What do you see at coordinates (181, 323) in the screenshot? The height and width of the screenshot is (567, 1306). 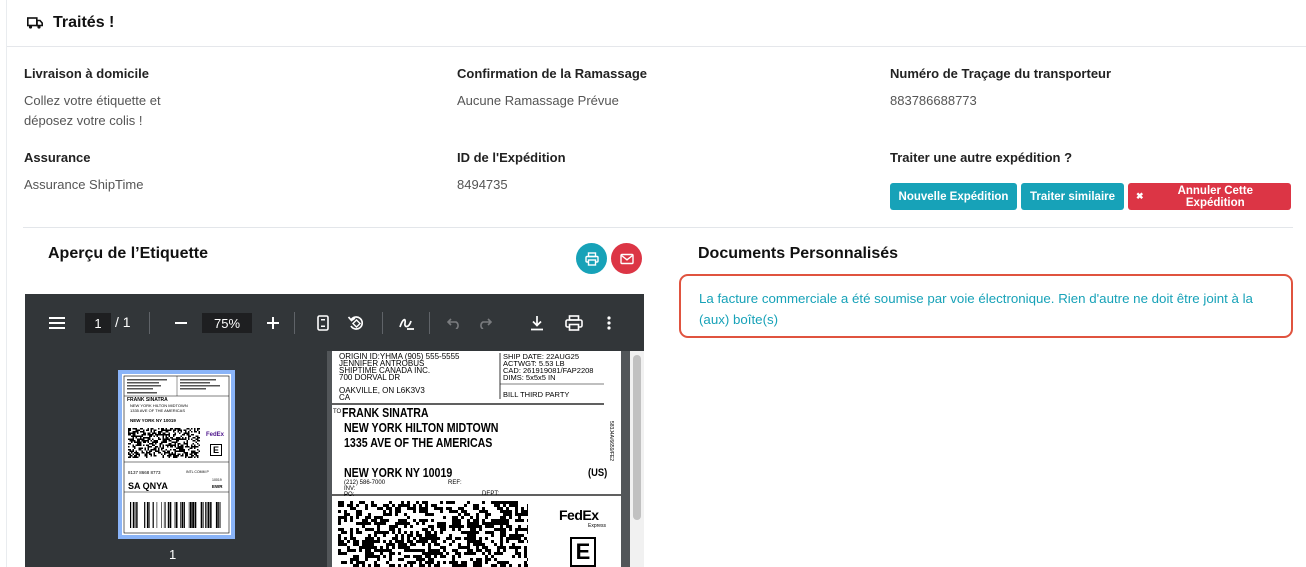 I see `zoom-out-icon` at bounding box center [181, 323].